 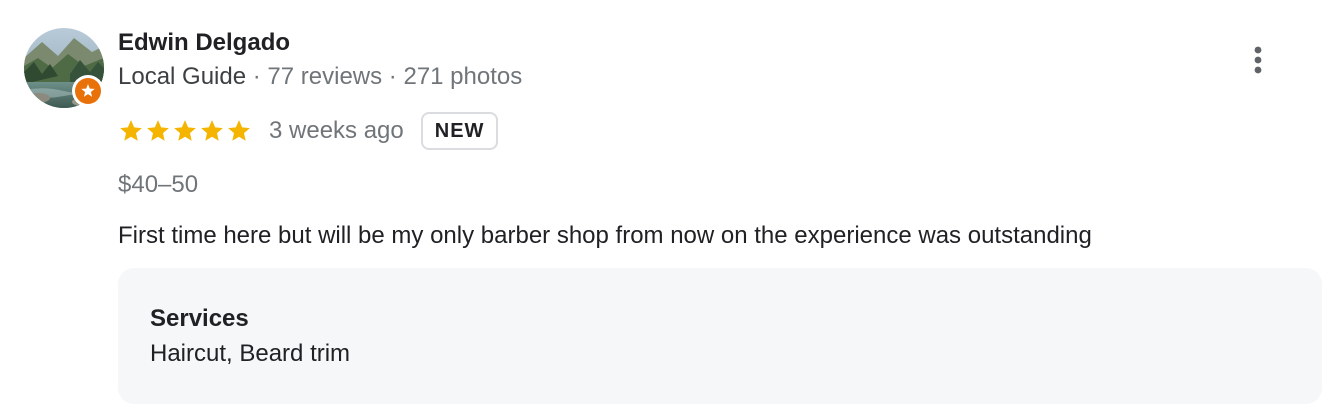 I want to click on rating-row: 3 weeks ago NEW, so click(x=308, y=131).